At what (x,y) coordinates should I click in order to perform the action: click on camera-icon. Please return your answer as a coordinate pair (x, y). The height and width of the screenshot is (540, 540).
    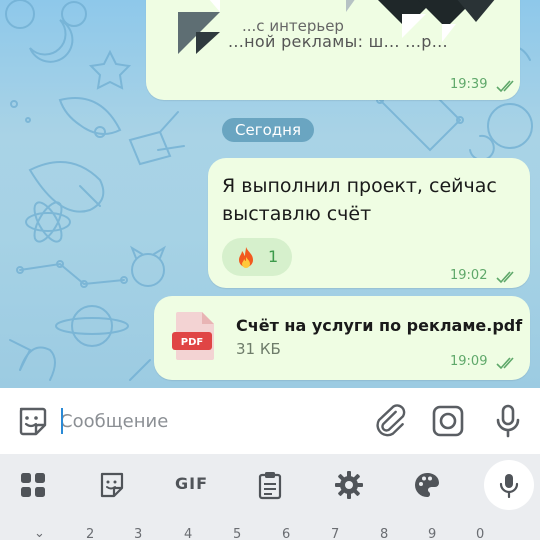
    Looking at the image, I should click on (448, 421).